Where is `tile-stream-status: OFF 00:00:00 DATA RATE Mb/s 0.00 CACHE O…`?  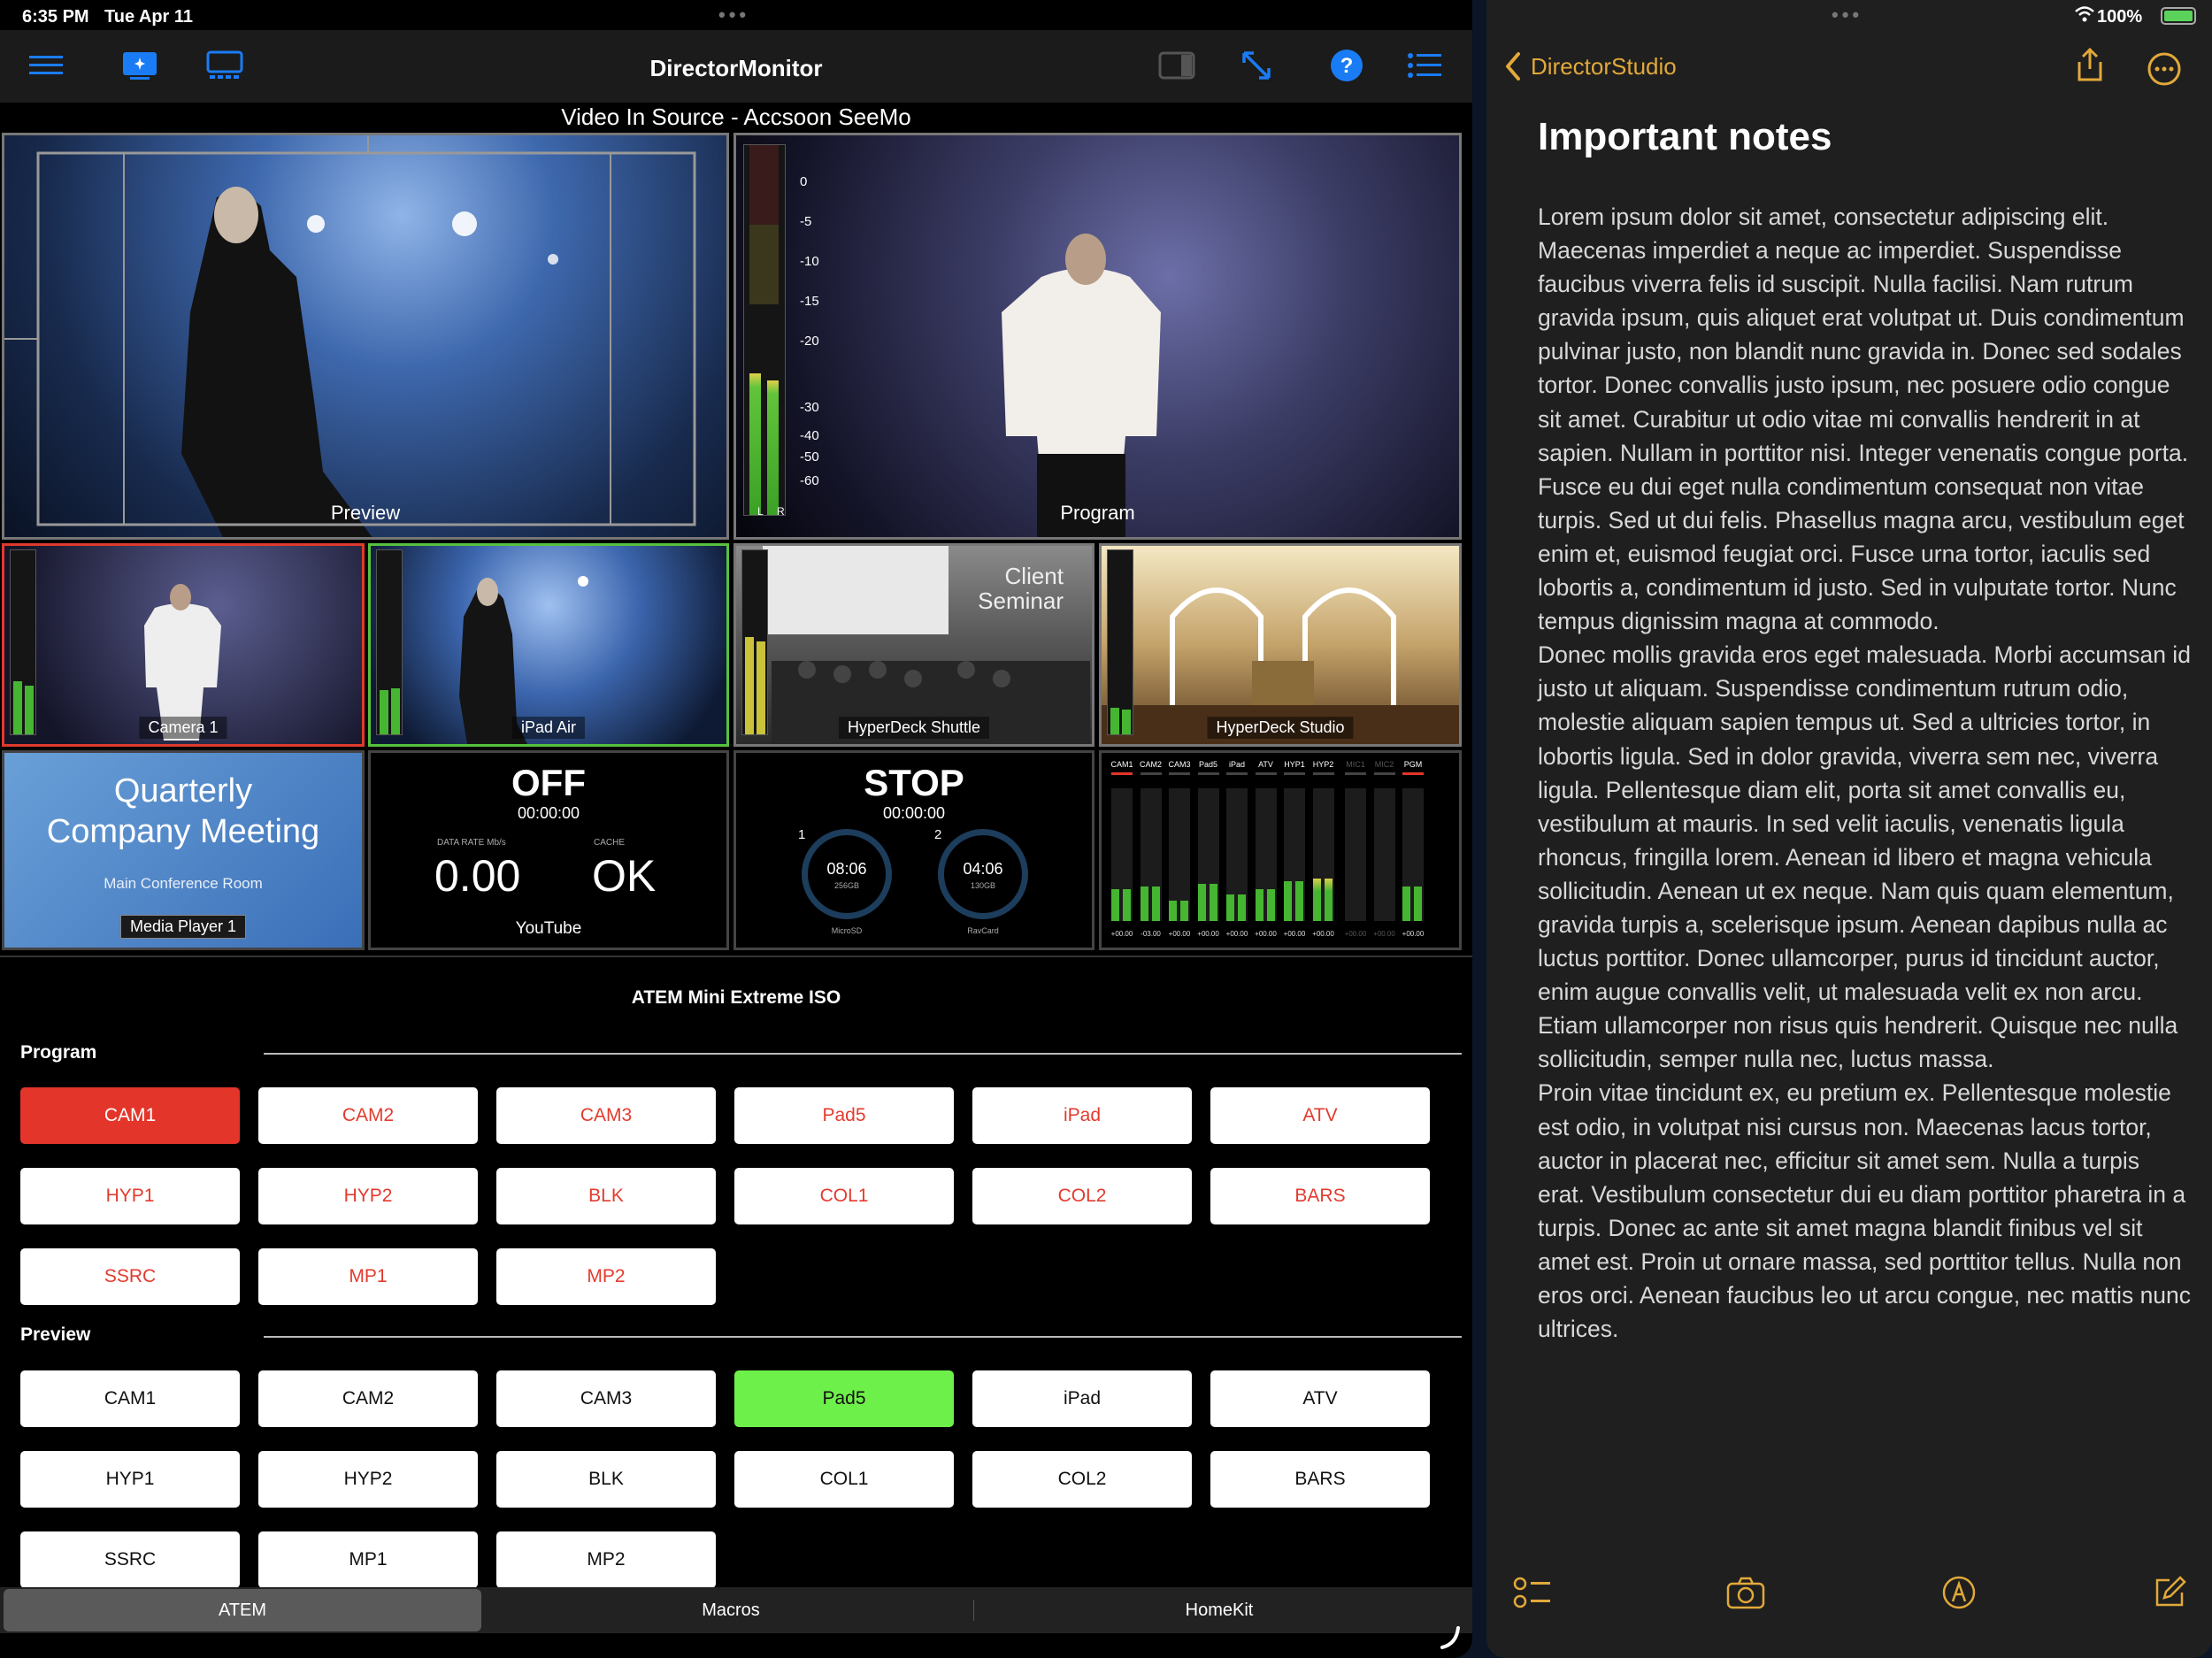
tile-stream-status: OFF 00:00:00 DATA RATE Mb/s 0.00 CACHE O… is located at coordinates (548, 850).